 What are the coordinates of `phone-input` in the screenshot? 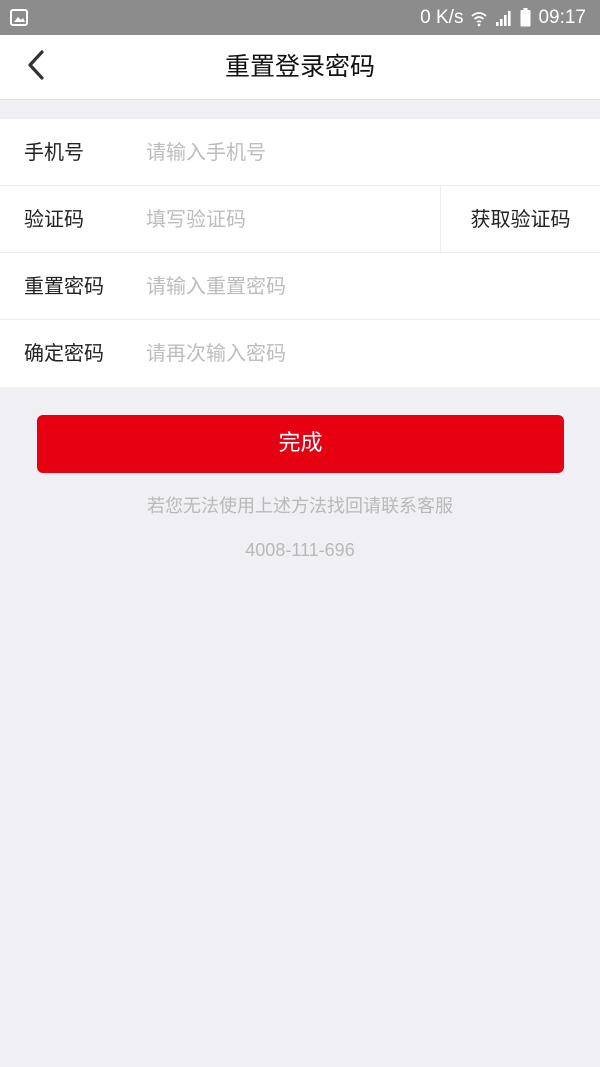 It's located at (361, 152).